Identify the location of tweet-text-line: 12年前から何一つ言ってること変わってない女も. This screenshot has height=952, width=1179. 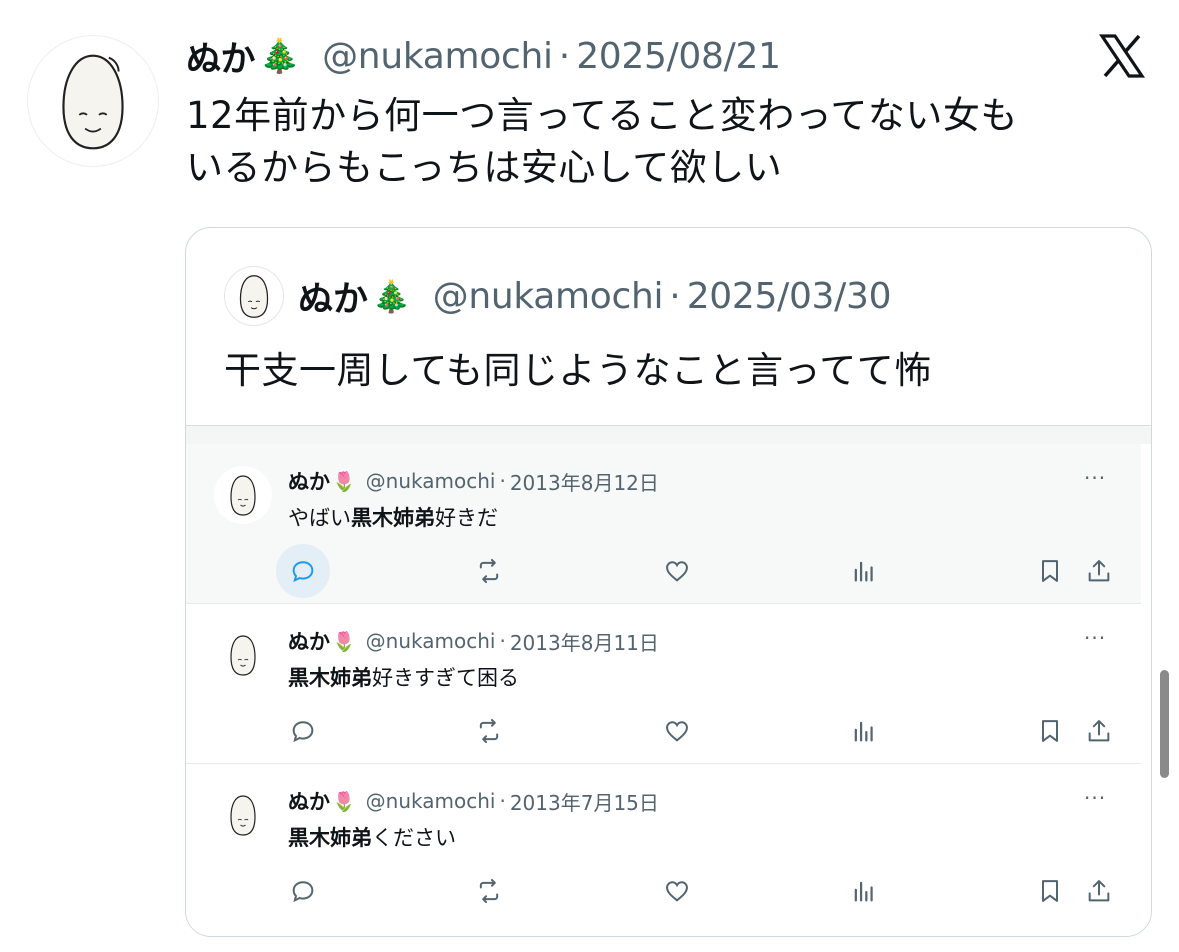
(602, 115).